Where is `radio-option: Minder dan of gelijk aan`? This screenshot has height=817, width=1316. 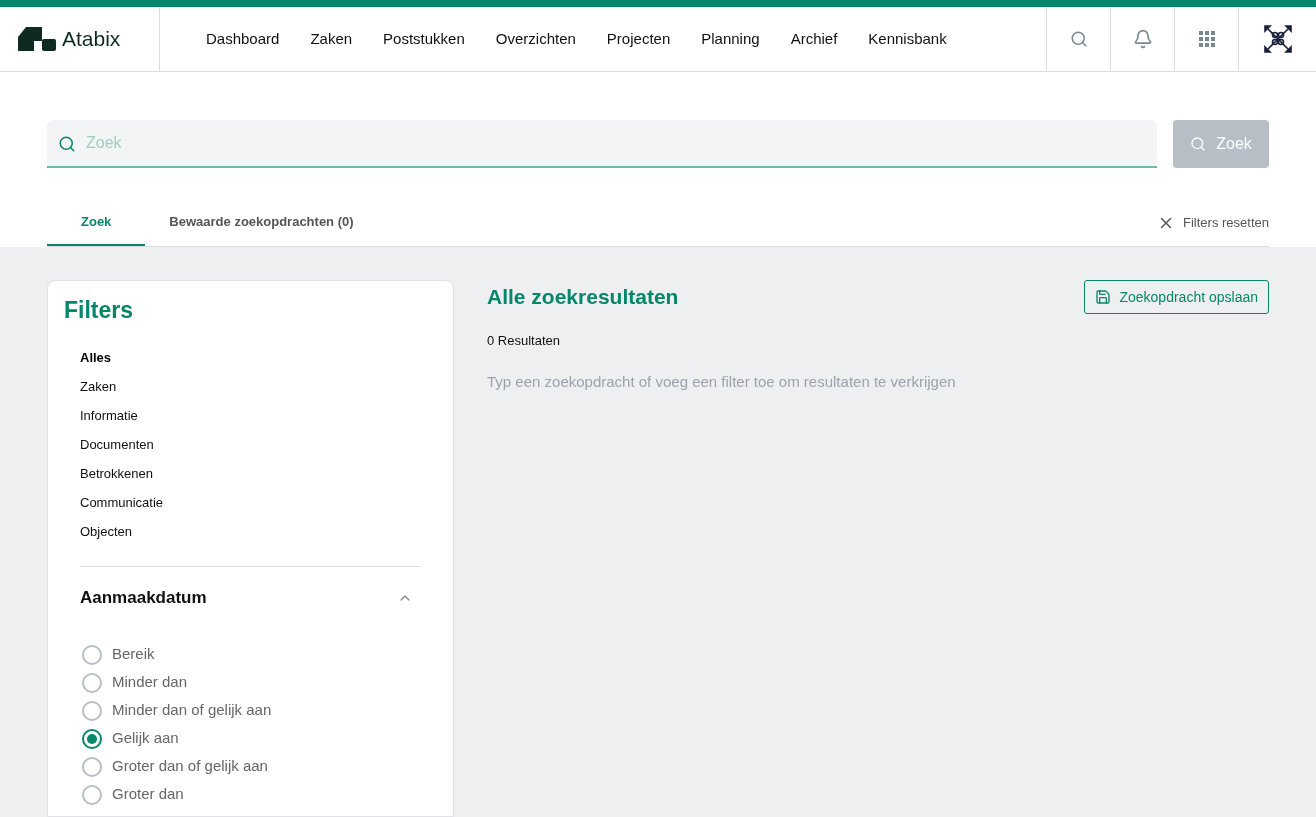 radio-option: Minder dan of gelijk aan is located at coordinates (259, 710).